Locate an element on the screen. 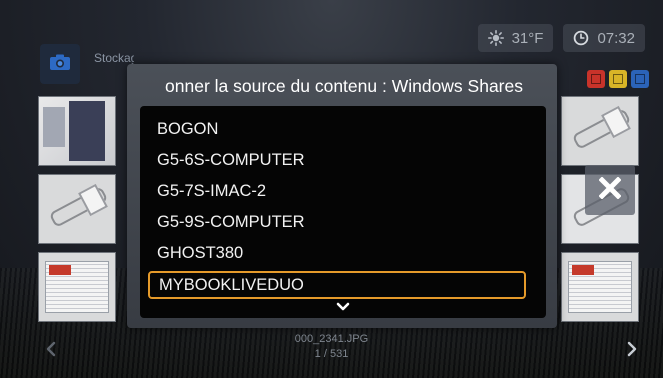 The image size is (663, 378). color-key-group is located at coordinates (618, 79).